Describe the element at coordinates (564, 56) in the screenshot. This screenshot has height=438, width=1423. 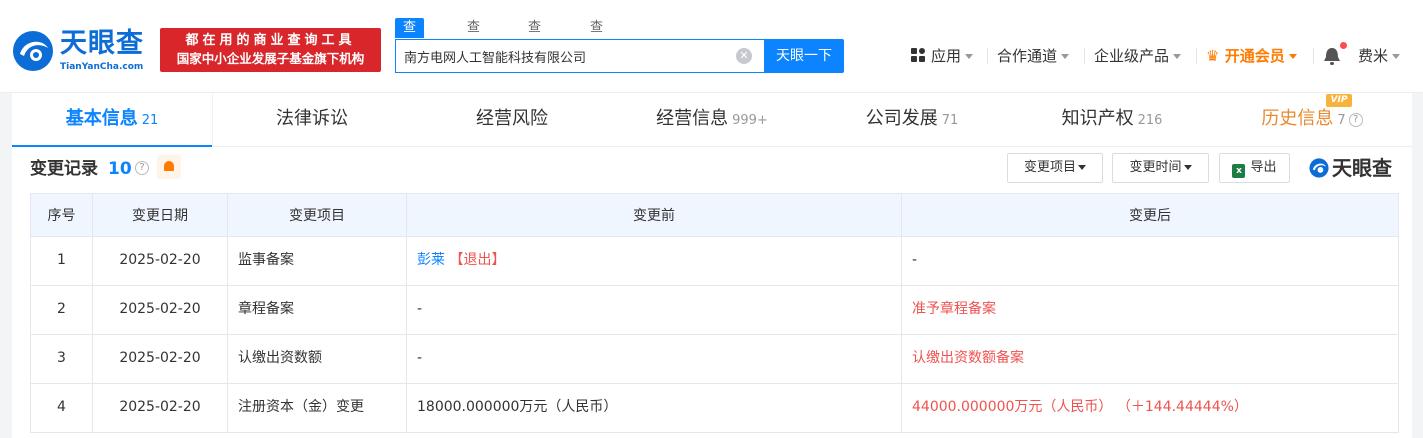
I see `search-input` at that location.